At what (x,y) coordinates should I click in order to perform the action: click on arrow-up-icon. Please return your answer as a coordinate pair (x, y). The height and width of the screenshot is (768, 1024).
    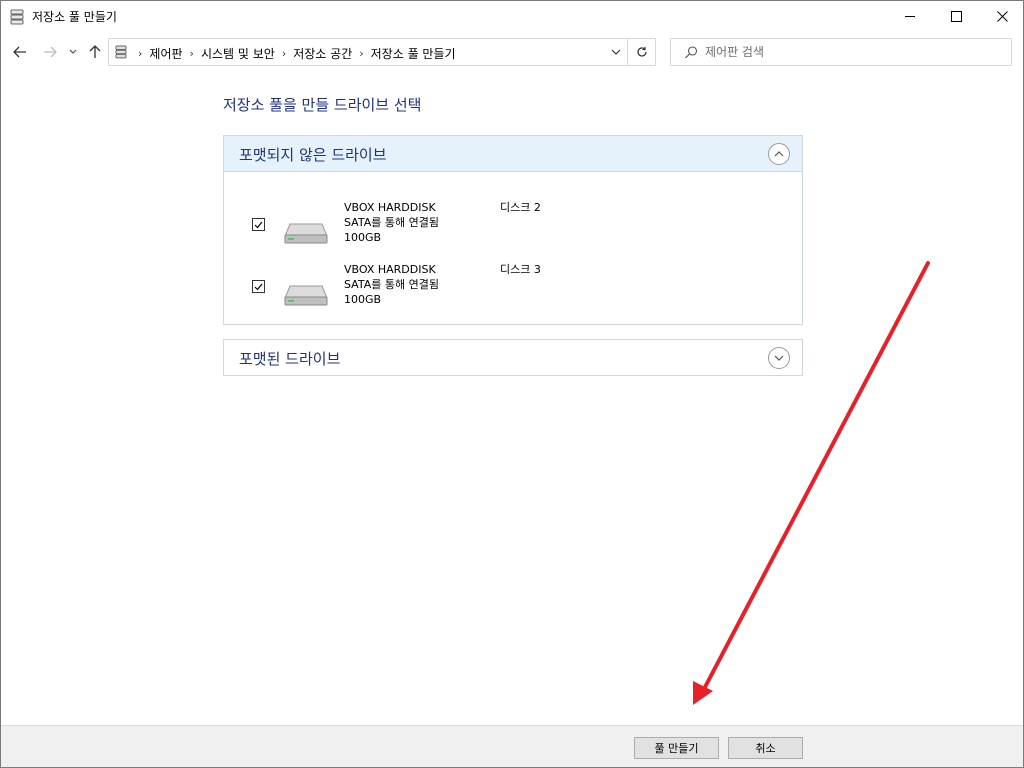
    Looking at the image, I should click on (95, 51).